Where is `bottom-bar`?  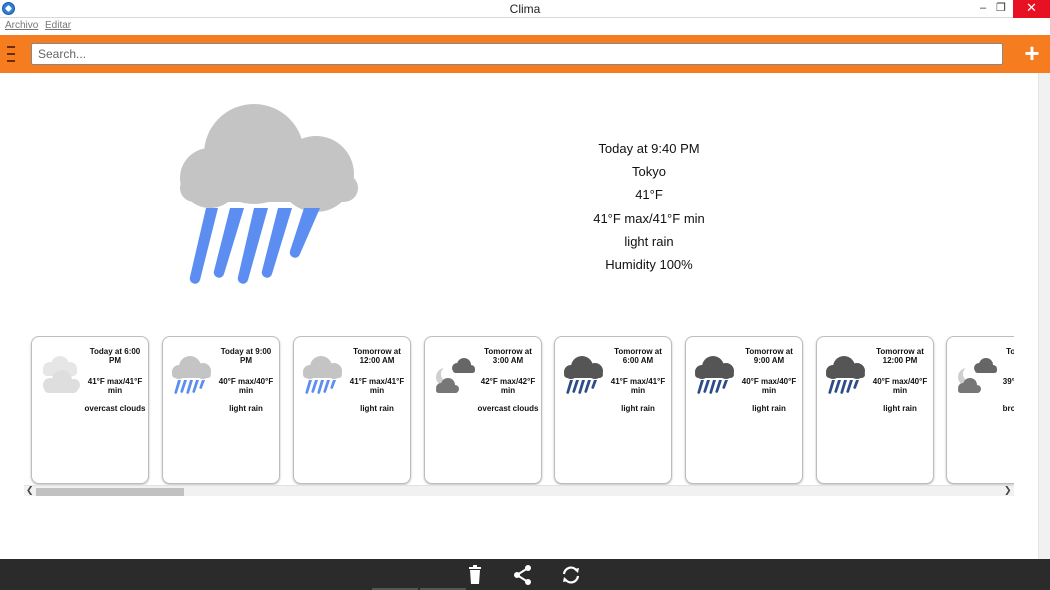
bottom-bar is located at coordinates (525, 574).